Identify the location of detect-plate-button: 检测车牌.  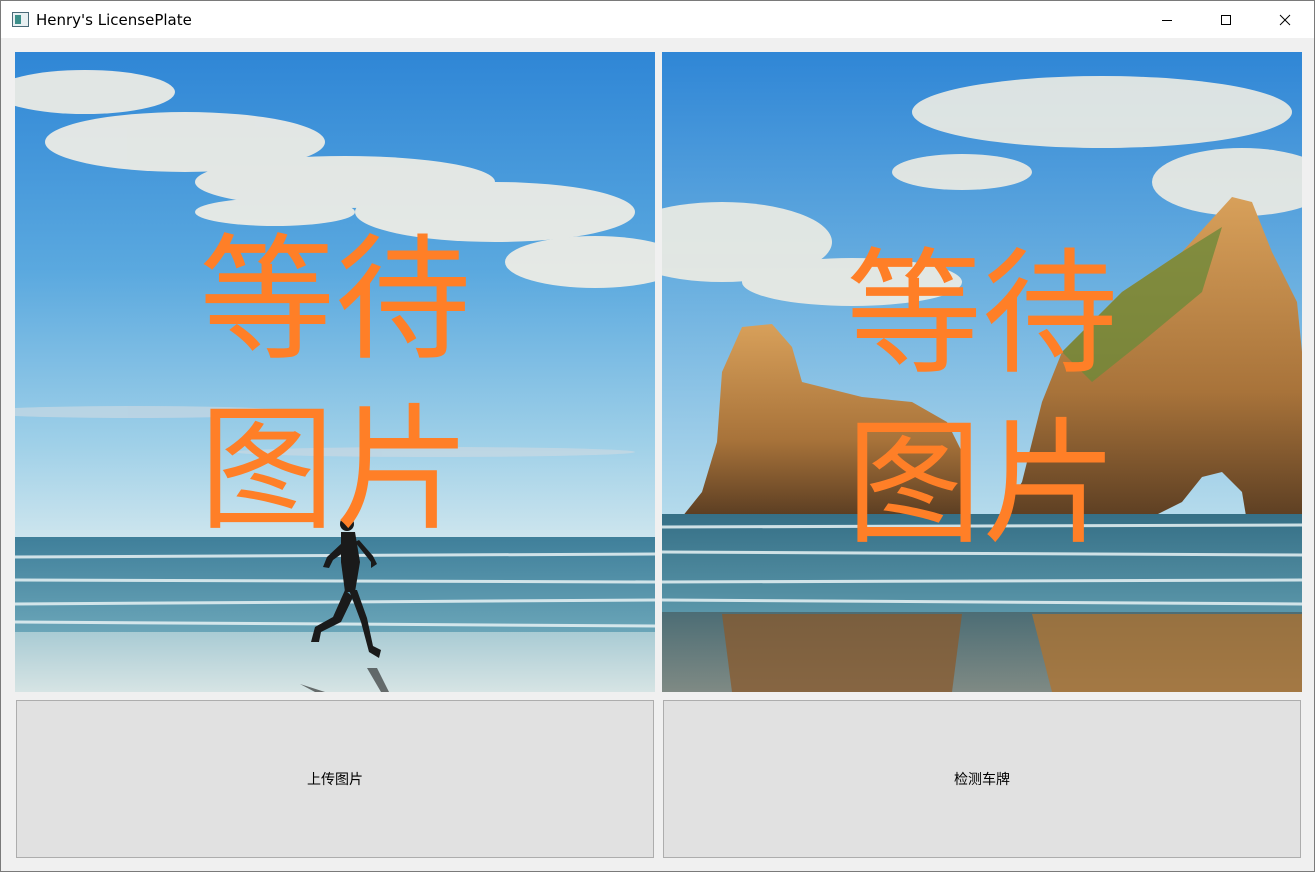
(982, 779).